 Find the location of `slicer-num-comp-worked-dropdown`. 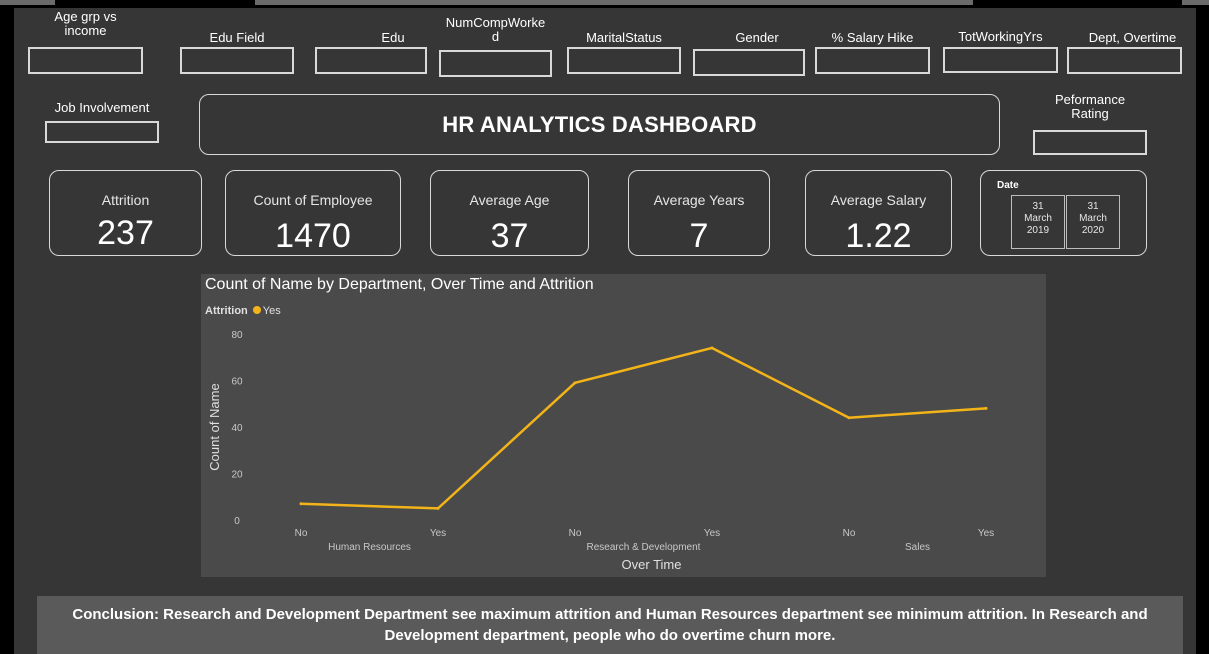

slicer-num-comp-worked-dropdown is located at coordinates (495, 63).